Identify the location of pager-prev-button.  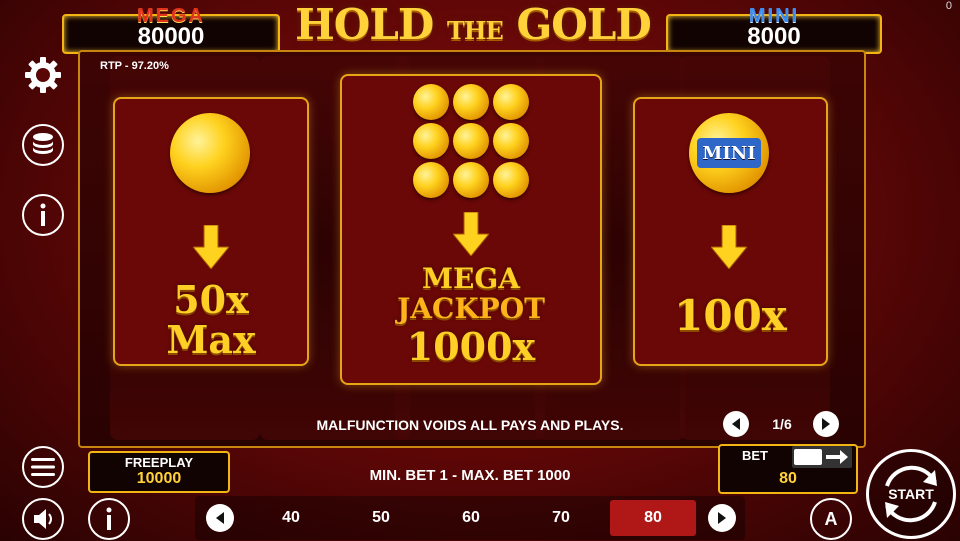
(736, 424).